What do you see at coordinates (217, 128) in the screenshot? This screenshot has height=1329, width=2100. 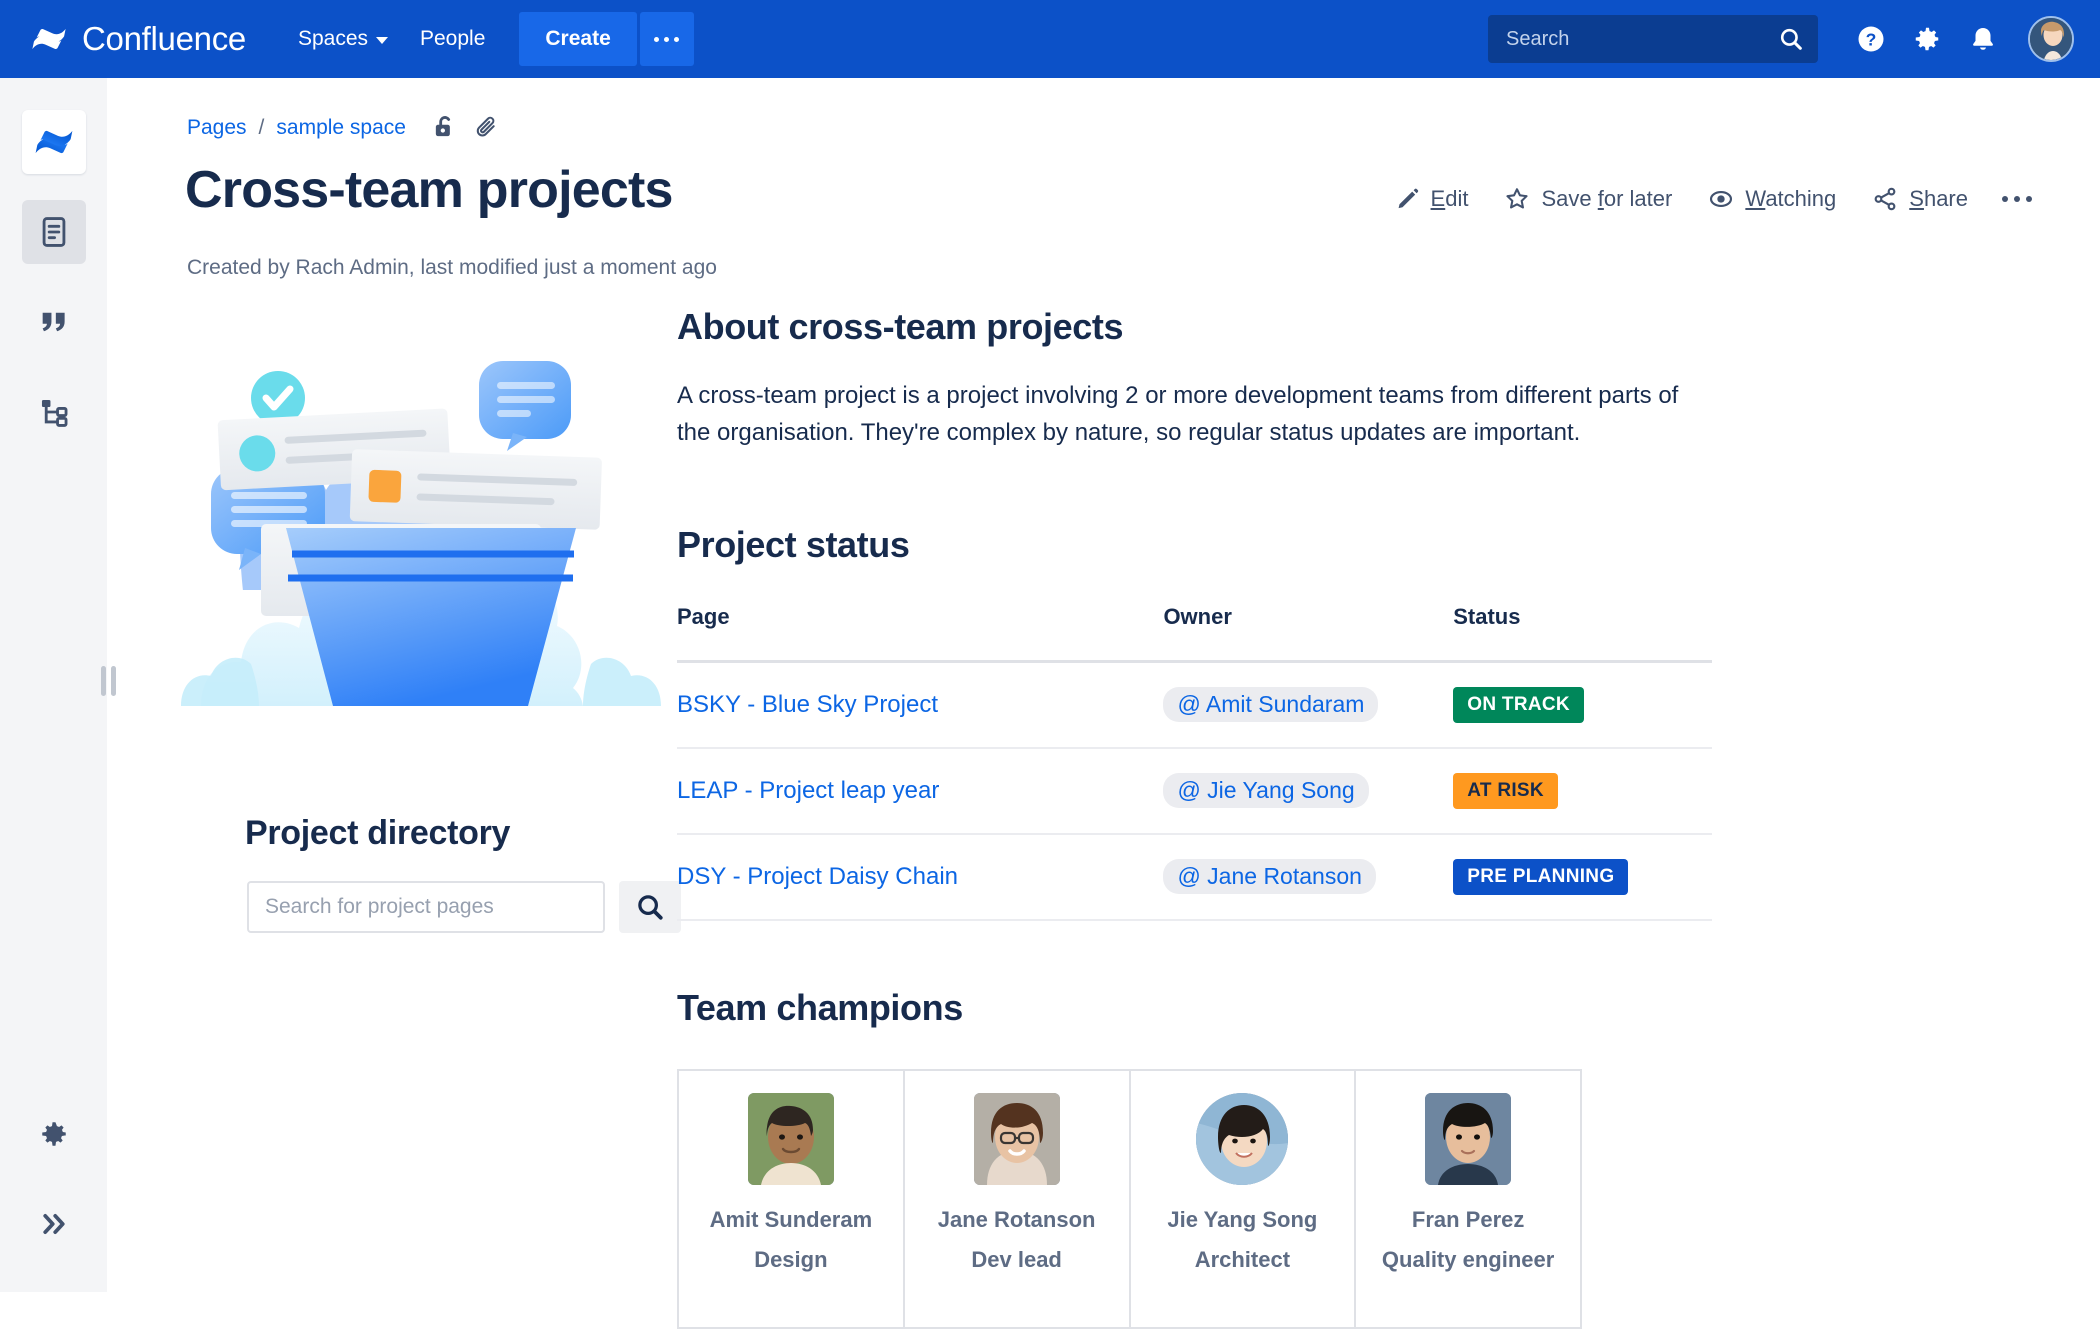 I see `breadcrumb-pages-link: Pages` at bounding box center [217, 128].